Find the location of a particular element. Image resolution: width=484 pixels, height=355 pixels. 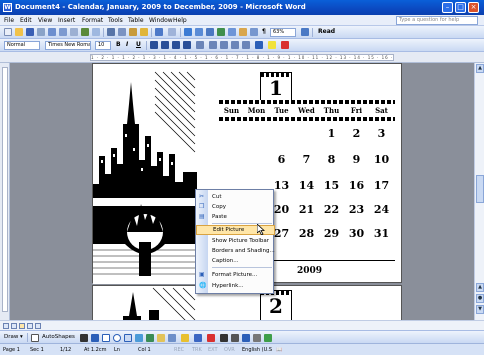

clip-art-icon is located at coordinates (161, 338).